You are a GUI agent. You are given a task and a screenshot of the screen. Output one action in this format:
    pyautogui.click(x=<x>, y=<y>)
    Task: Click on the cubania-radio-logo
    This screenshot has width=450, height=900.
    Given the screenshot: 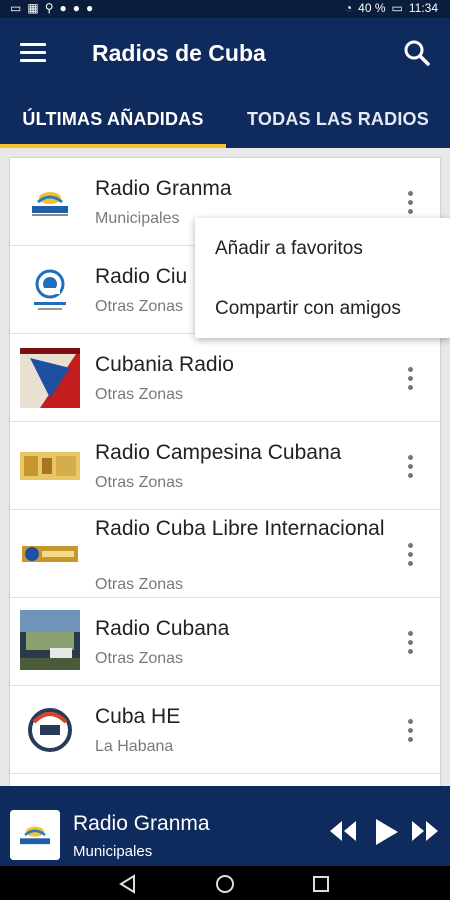 What is the action you would take?
    pyautogui.click(x=50, y=378)
    